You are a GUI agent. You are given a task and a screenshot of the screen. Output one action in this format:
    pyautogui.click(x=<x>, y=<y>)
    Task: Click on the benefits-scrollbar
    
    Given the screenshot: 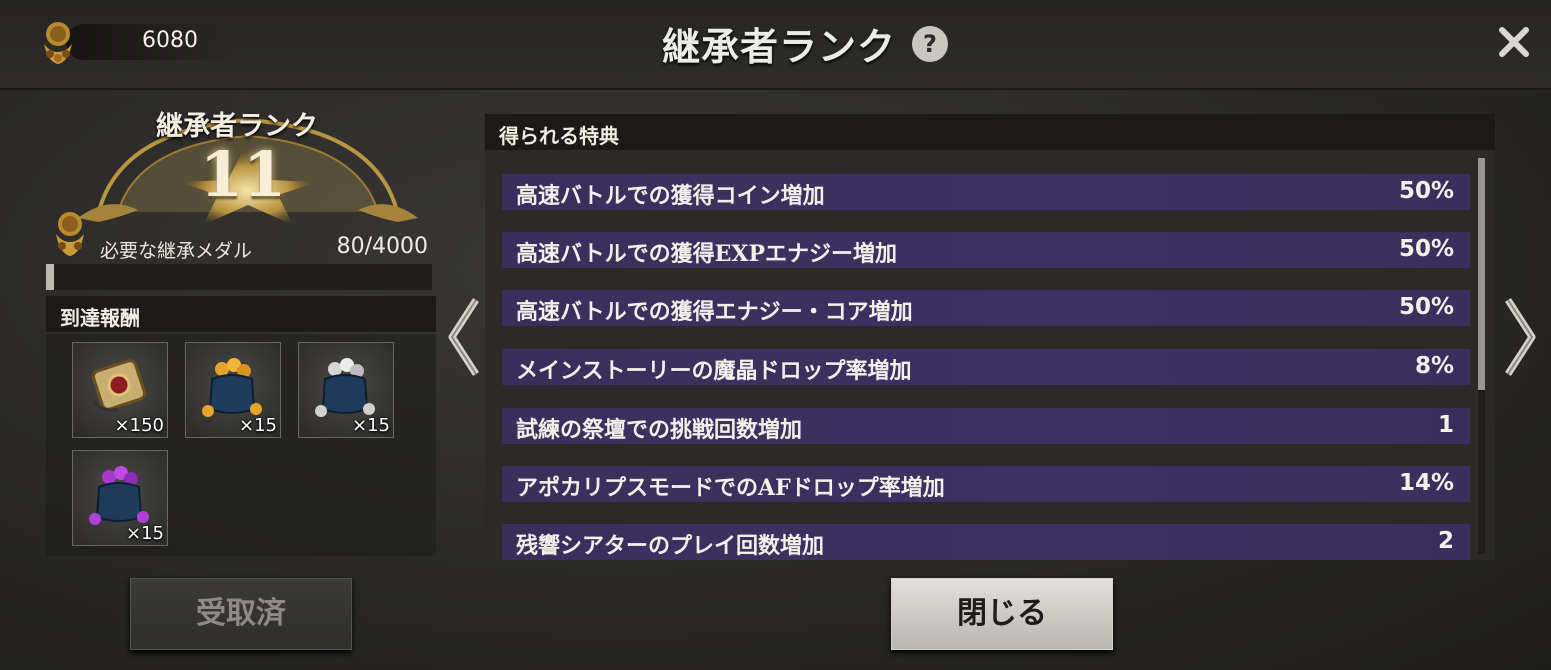 What is the action you would take?
    pyautogui.click(x=1481, y=356)
    